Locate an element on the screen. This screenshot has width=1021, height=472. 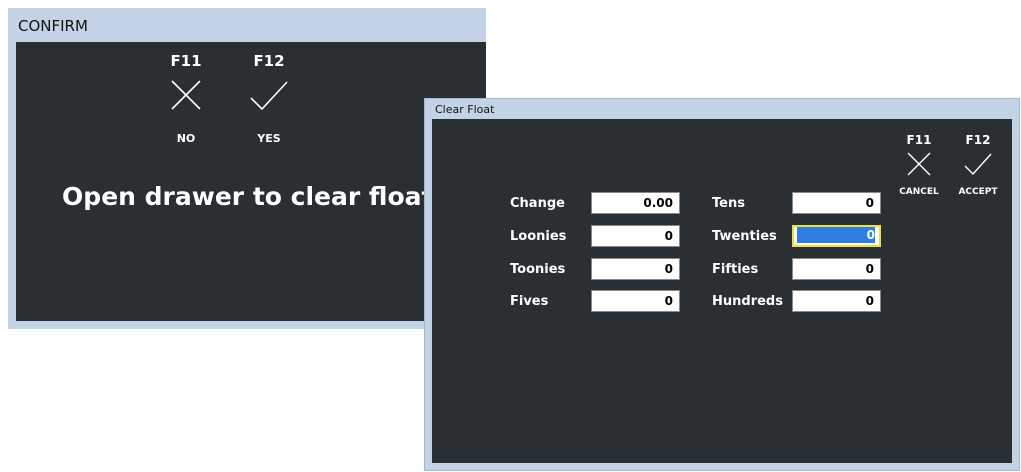
cancel-label: CANCEL is located at coordinates (919, 192).